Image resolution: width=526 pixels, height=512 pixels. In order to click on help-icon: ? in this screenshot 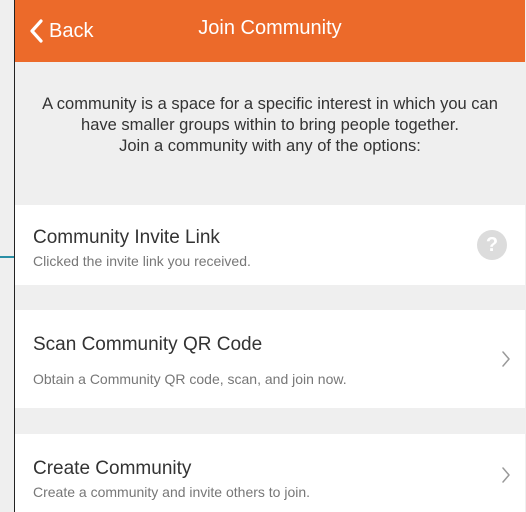, I will do `click(492, 245)`.